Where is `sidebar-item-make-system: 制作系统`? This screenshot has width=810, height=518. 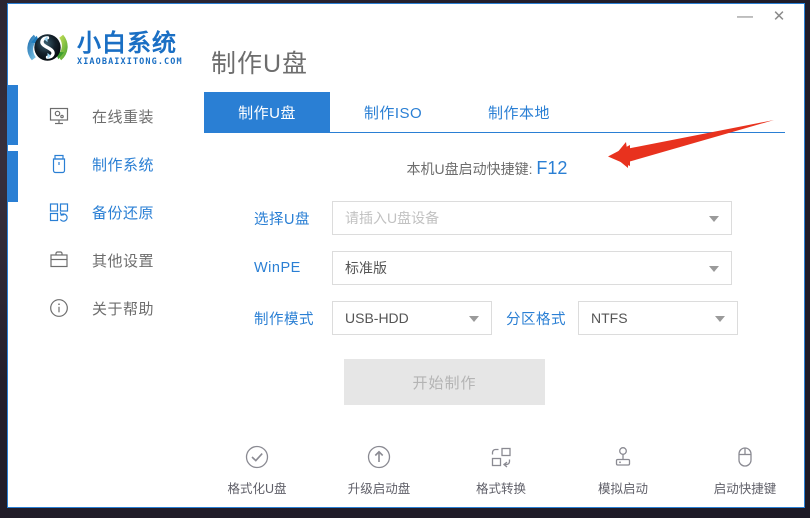 sidebar-item-make-system: 制作系统 is located at coordinates (103, 164).